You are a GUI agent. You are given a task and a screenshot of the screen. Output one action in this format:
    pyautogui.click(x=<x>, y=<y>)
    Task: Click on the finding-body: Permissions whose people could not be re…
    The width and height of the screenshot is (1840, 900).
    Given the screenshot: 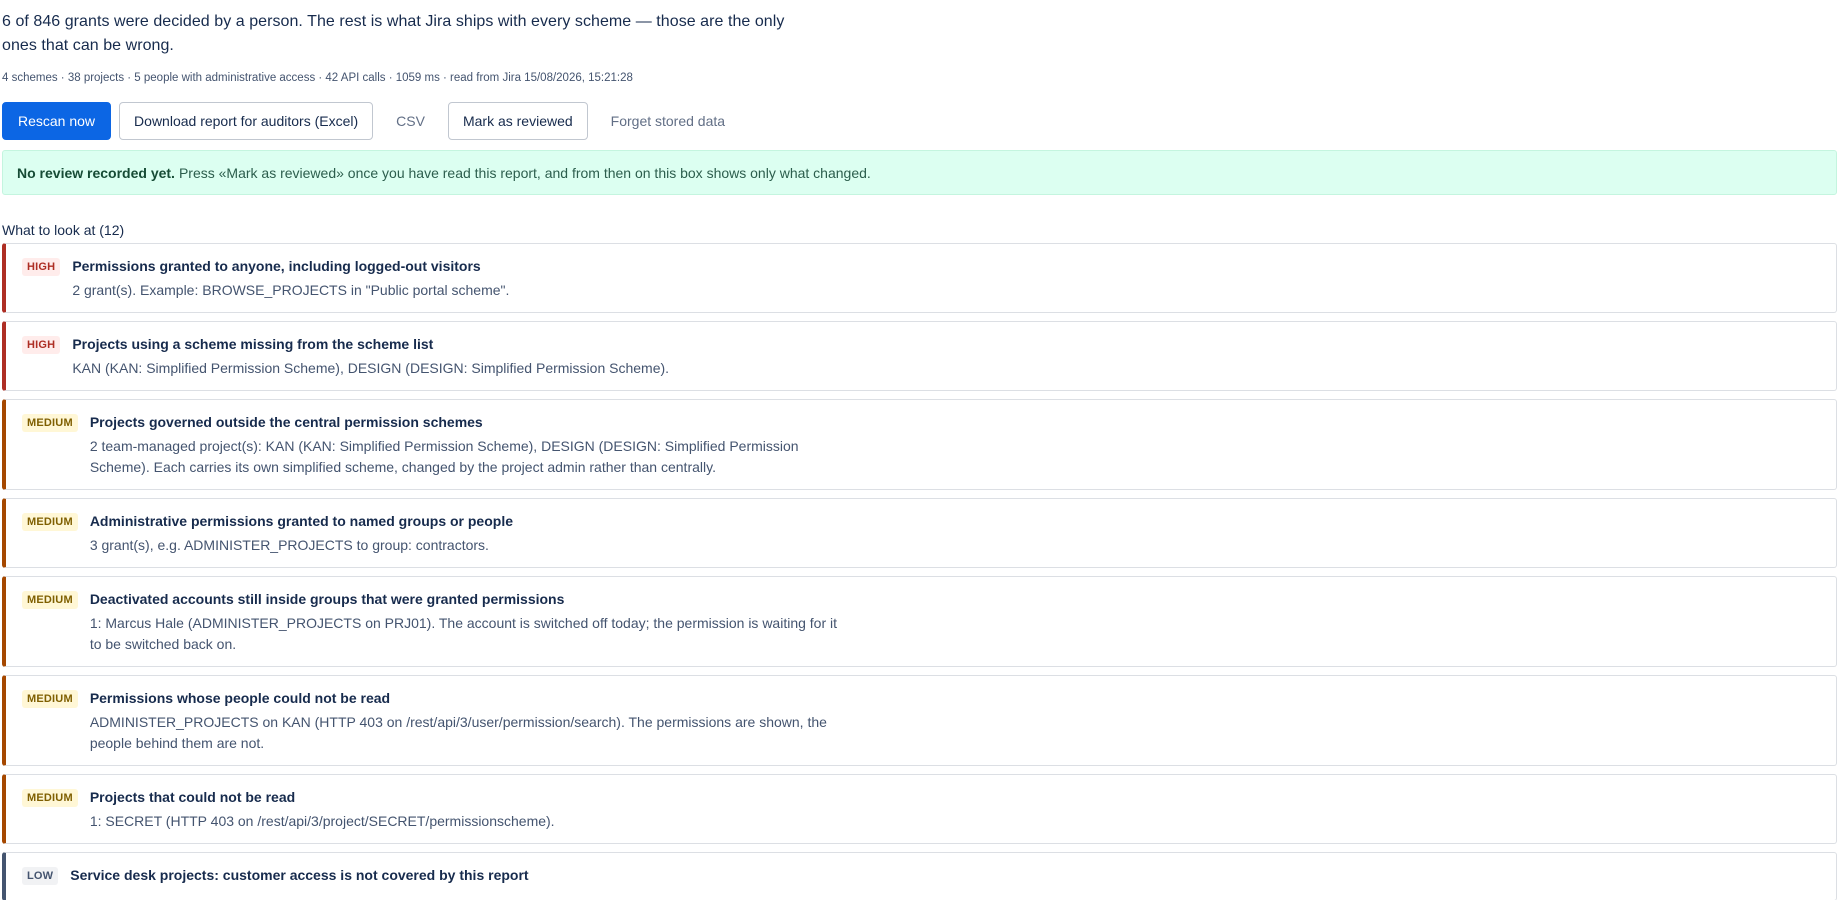 What is the action you would take?
    pyautogui.click(x=956, y=721)
    